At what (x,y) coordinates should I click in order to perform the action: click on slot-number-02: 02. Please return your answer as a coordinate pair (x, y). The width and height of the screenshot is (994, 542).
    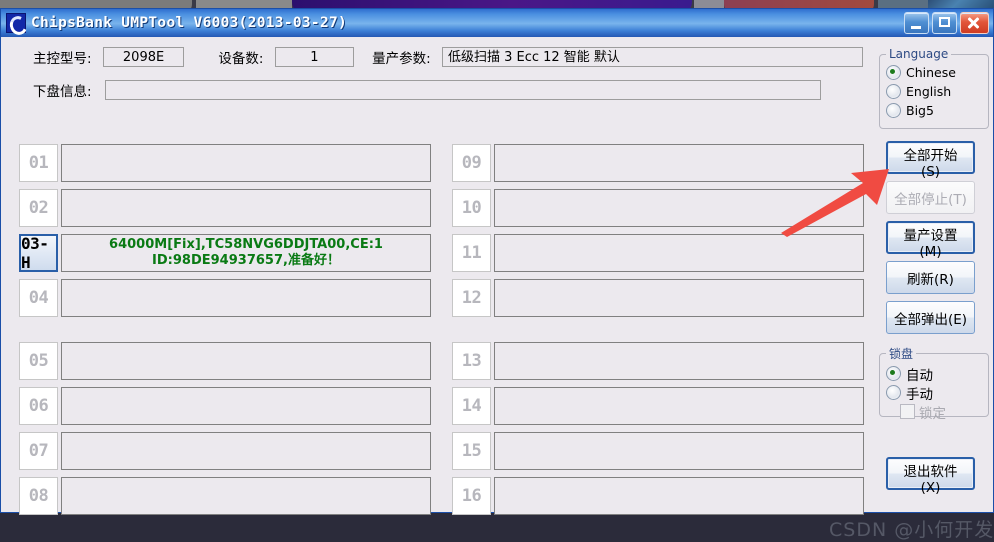
    Looking at the image, I should click on (38, 208).